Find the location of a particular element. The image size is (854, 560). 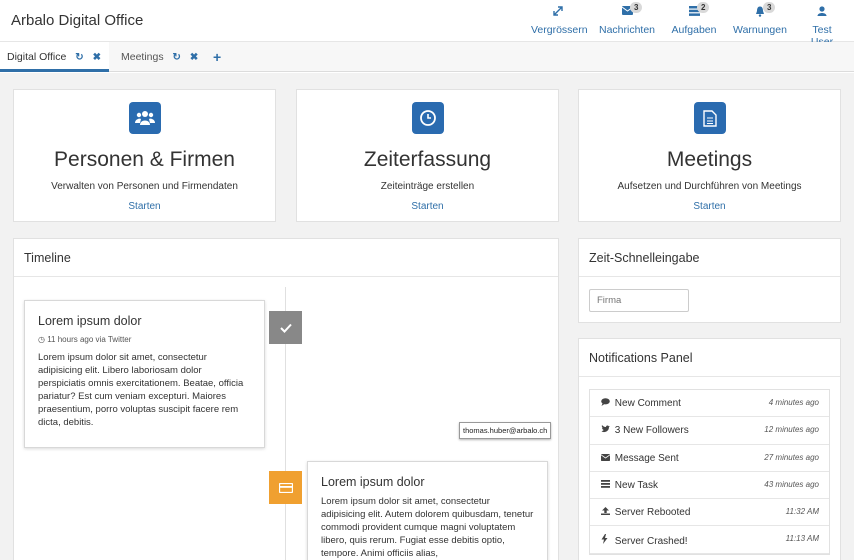

notification-item: Message Sent 27 minutes ago is located at coordinates (709, 458).